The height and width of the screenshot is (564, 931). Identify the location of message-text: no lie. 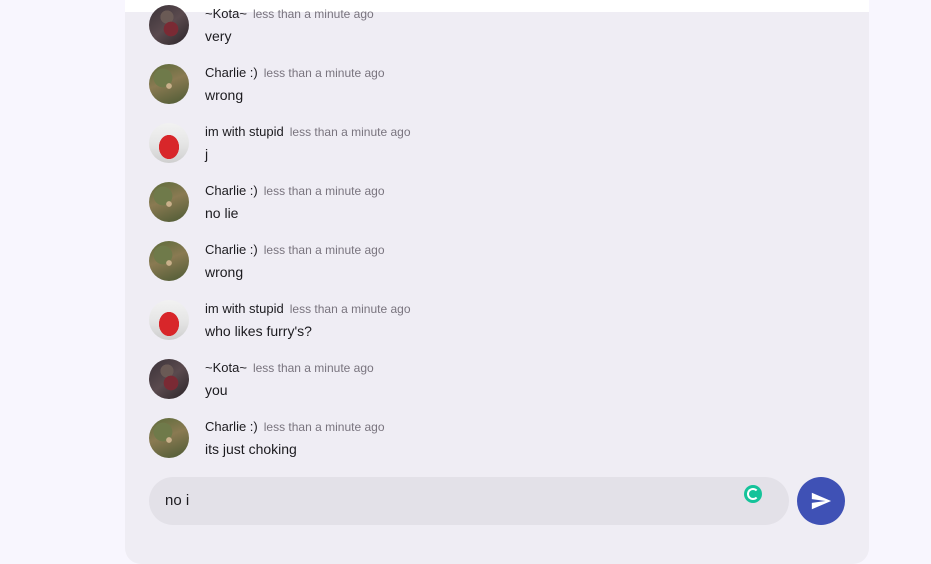
(222, 213).